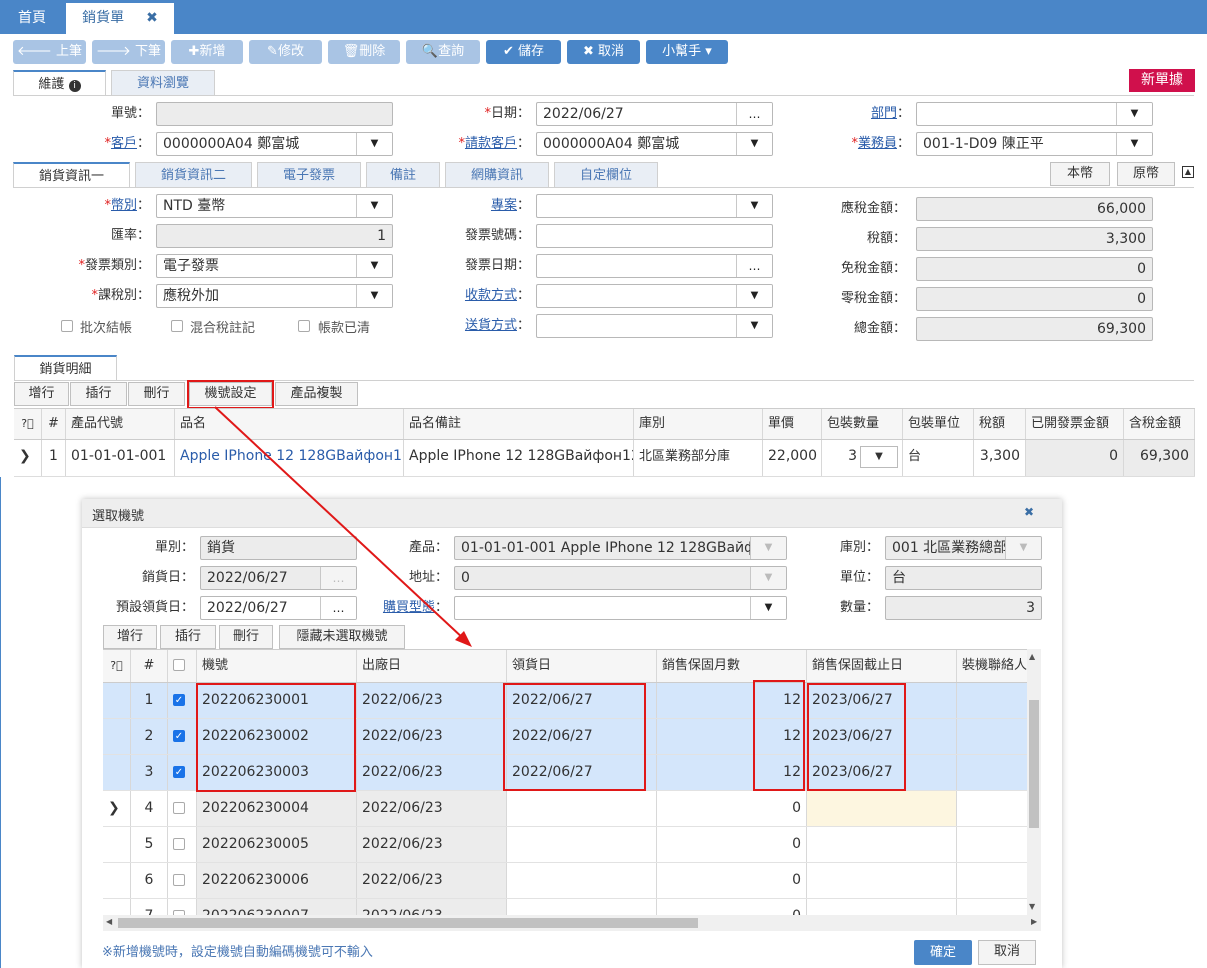 The width and height of the screenshot is (1207, 968). I want to click on dialog-note: ※新增機號時，設定機號自動編碼機號可不輸入, so click(237, 952).